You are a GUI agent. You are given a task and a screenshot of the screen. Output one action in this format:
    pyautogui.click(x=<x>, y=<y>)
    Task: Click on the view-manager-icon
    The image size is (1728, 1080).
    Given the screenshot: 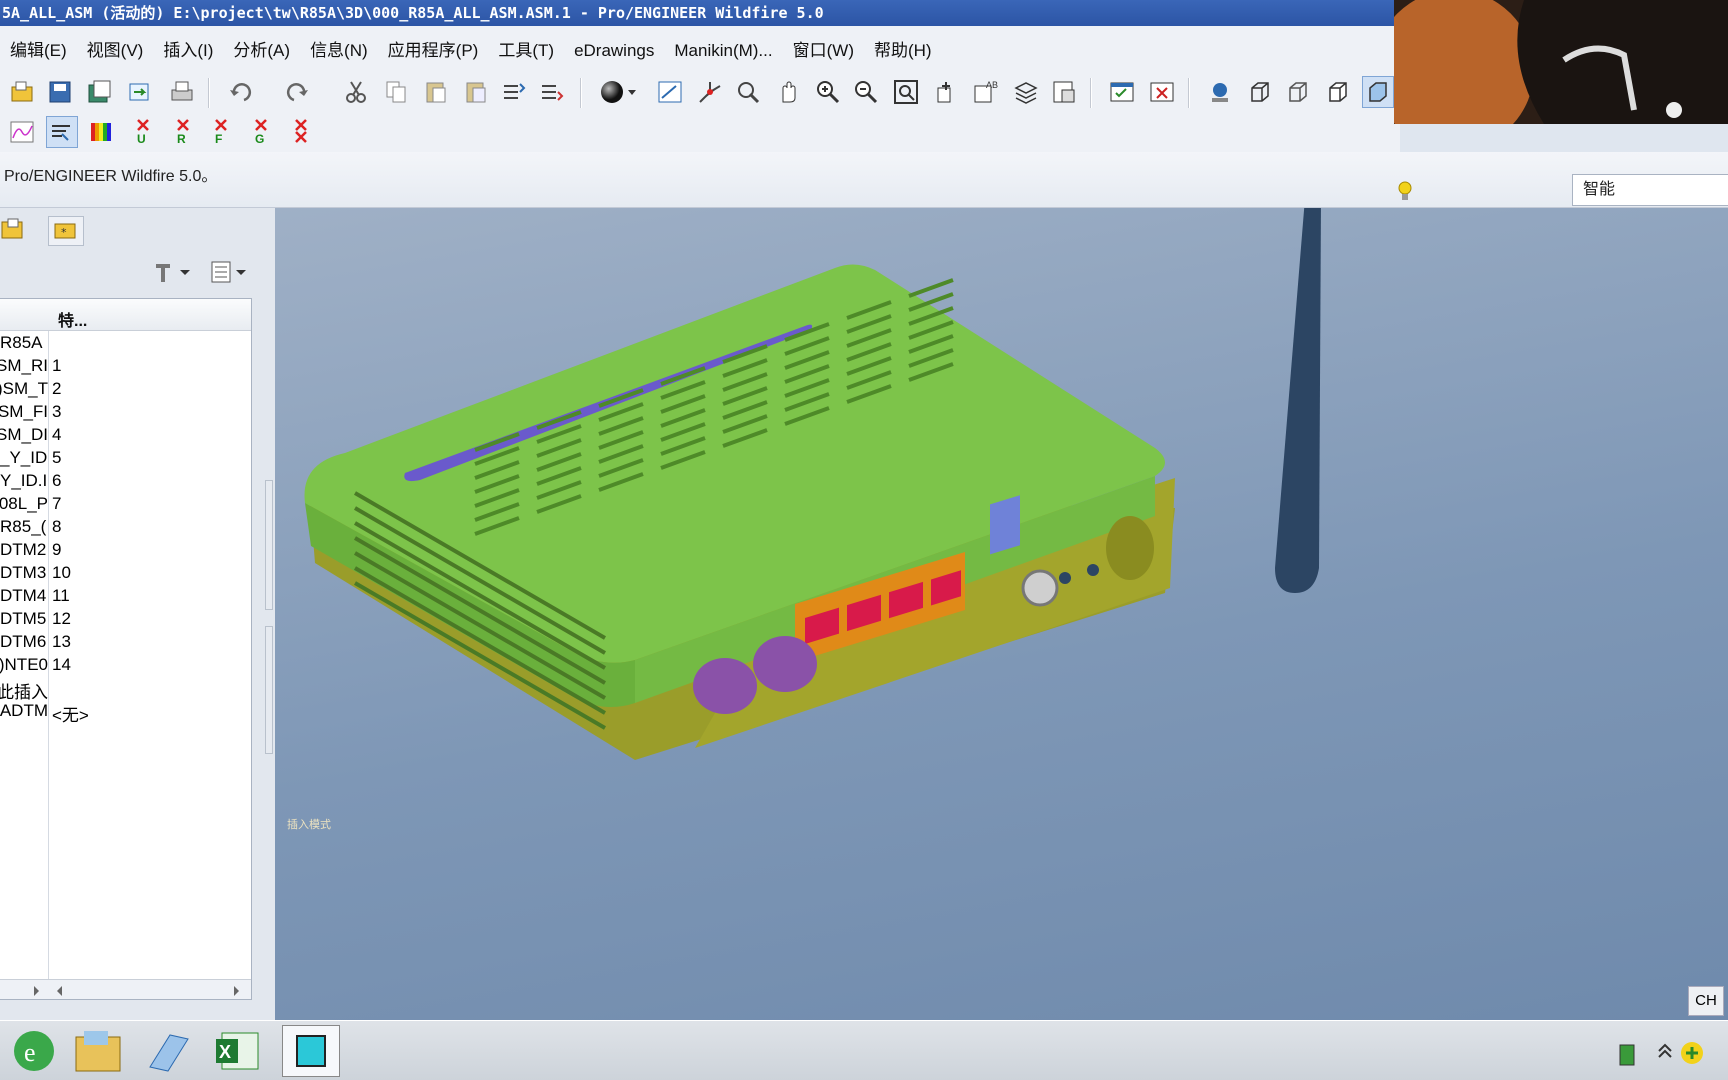 What is the action you would take?
    pyautogui.click(x=1064, y=92)
    